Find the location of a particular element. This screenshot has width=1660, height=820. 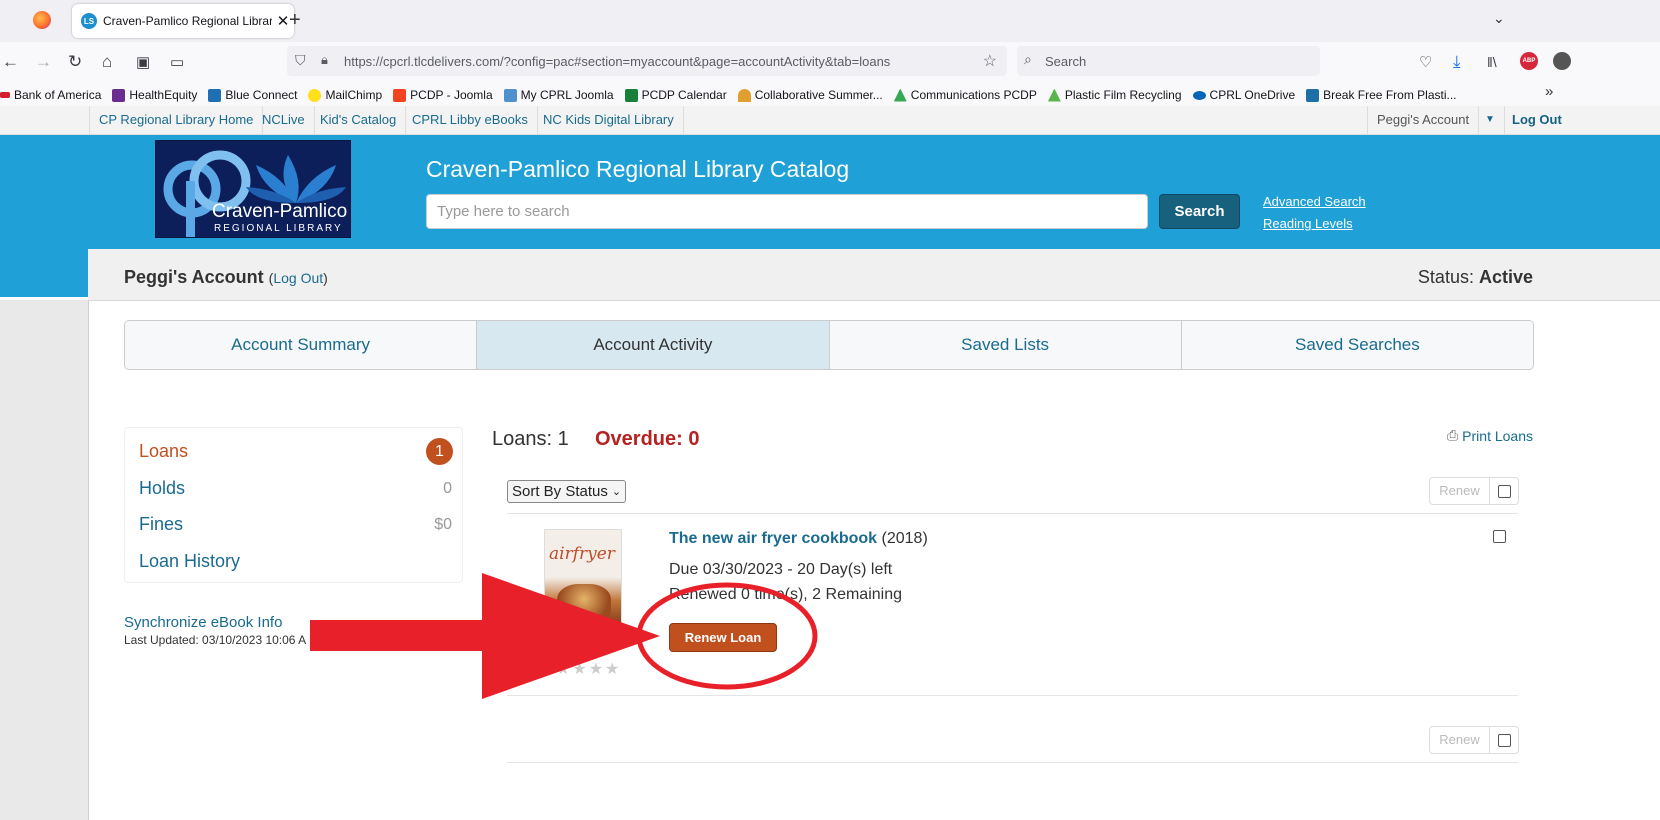

sort-select: Sort By Status ⌄ is located at coordinates (567, 491).